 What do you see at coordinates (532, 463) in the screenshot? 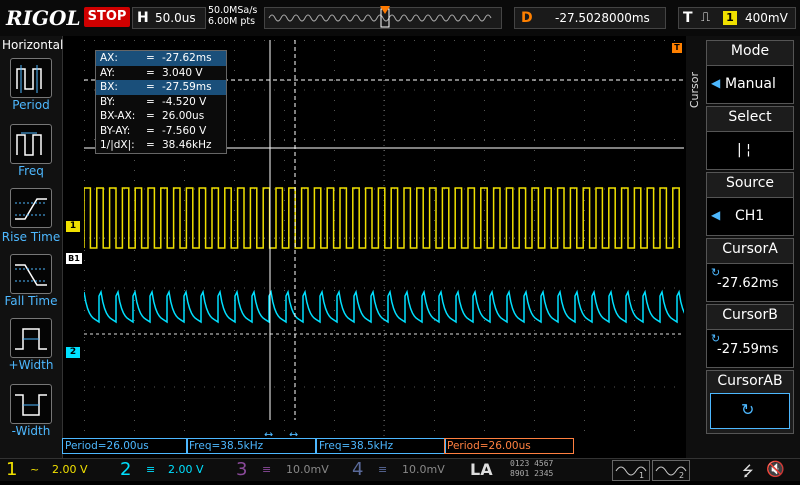
I see `la-bits-row-1: 0123 4567` at bounding box center [532, 463].